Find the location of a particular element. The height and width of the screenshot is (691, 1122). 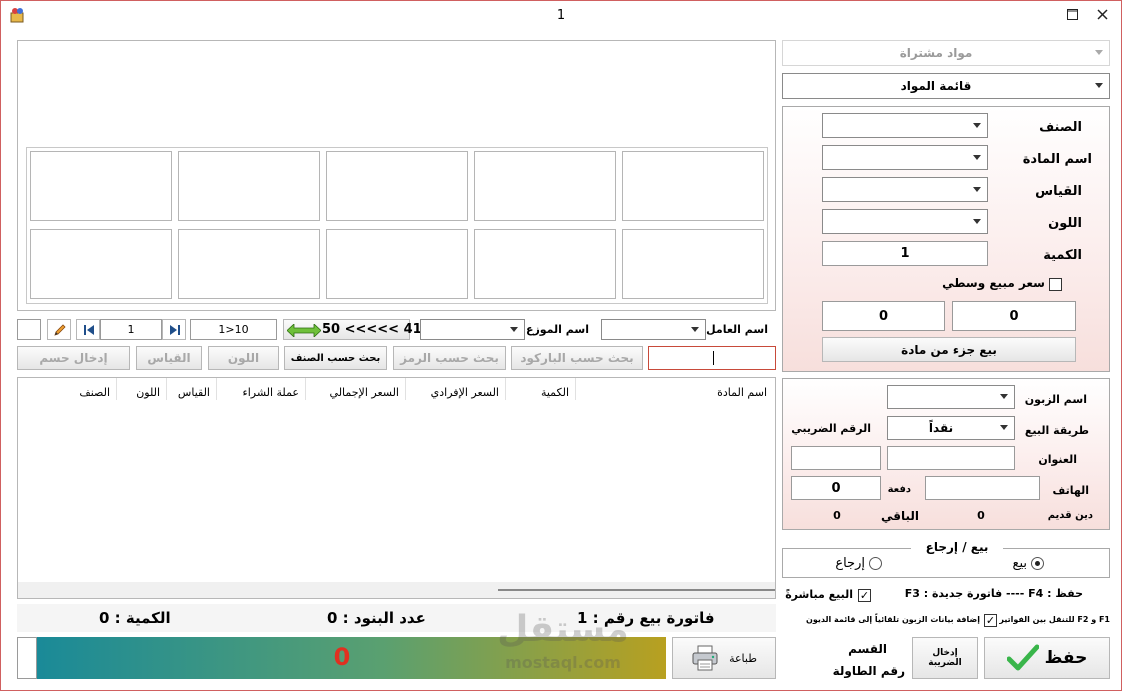

color-button: اللون is located at coordinates (243, 358).